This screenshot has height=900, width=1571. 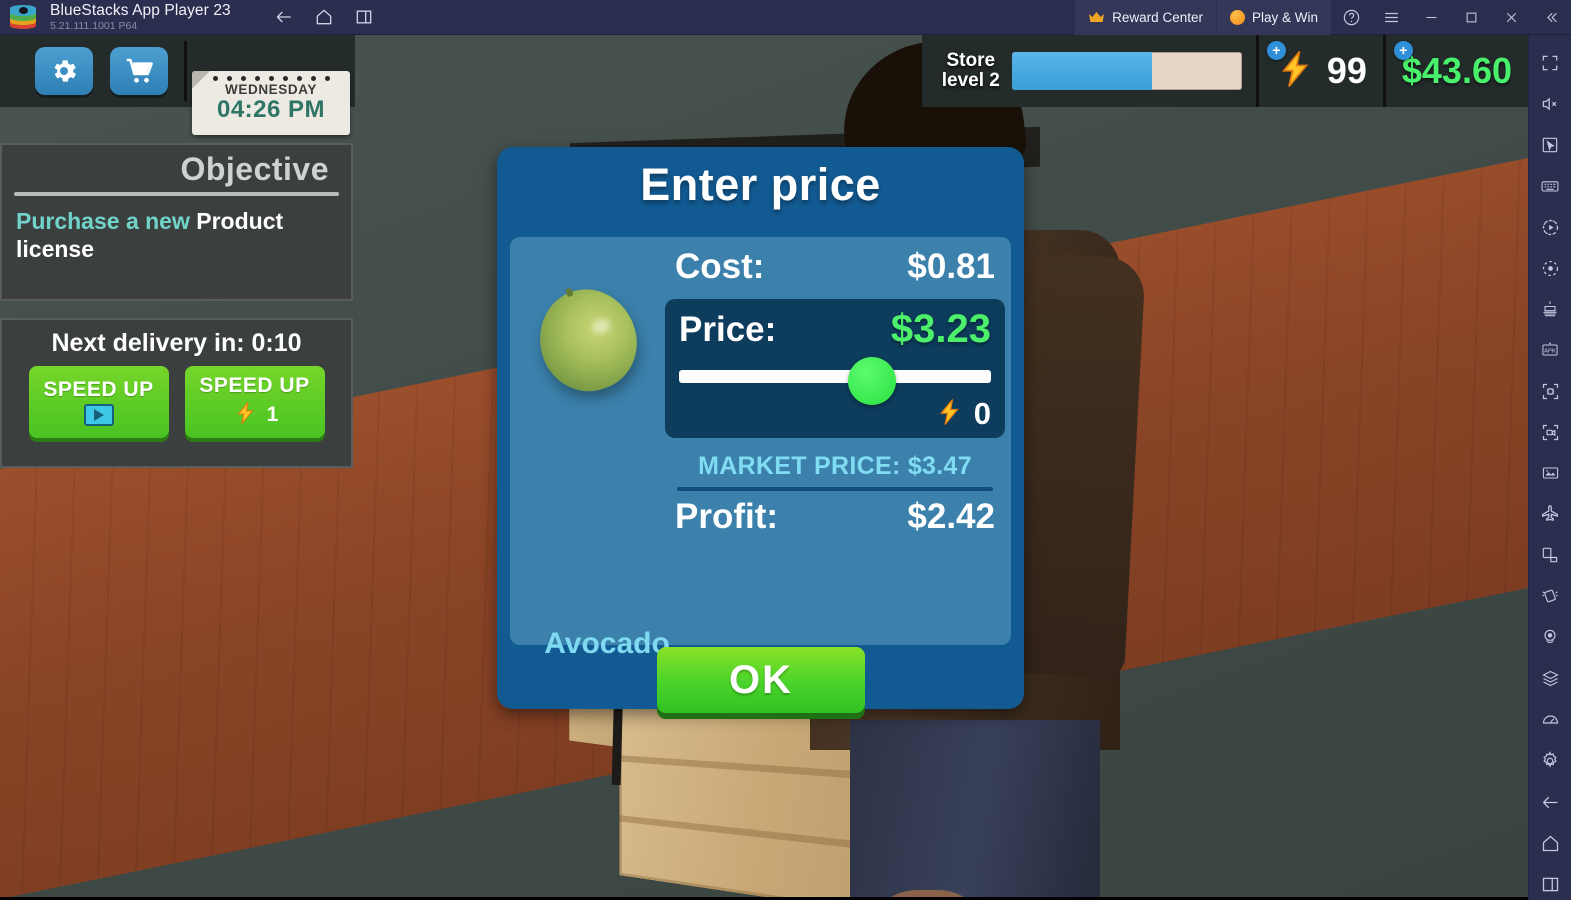 I want to click on cart-icon, so click(x=139, y=70).